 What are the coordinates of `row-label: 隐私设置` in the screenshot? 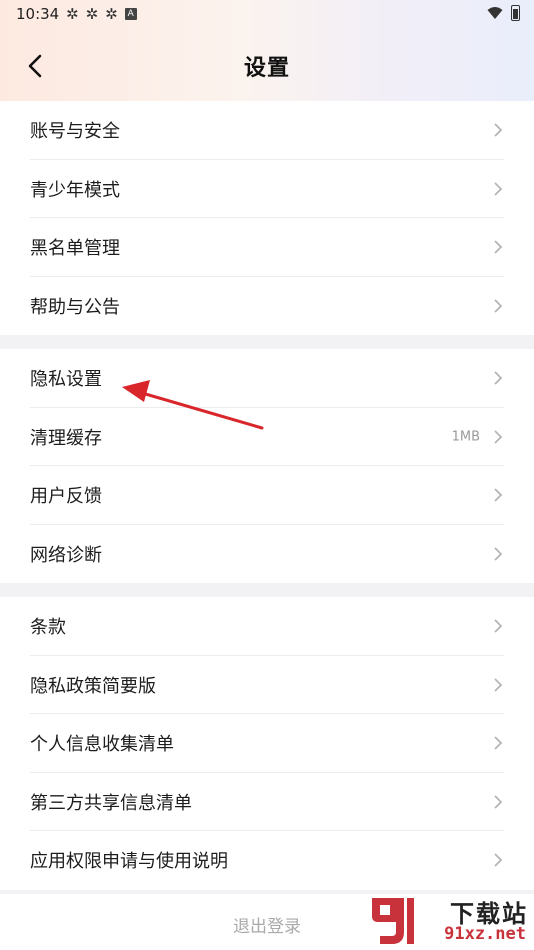 It's located at (66, 380).